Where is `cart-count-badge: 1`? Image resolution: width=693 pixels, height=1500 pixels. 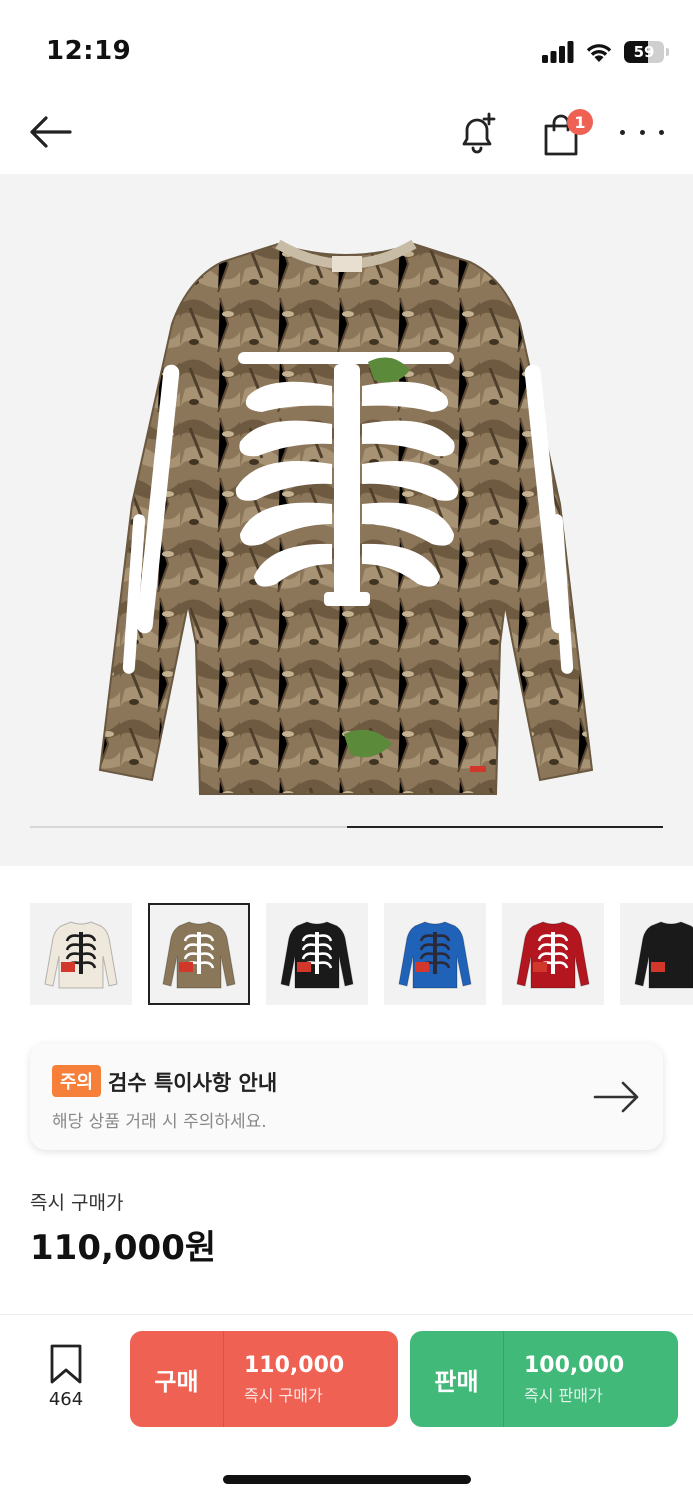
cart-count-badge: 1 is located at coordinates (580, 122).